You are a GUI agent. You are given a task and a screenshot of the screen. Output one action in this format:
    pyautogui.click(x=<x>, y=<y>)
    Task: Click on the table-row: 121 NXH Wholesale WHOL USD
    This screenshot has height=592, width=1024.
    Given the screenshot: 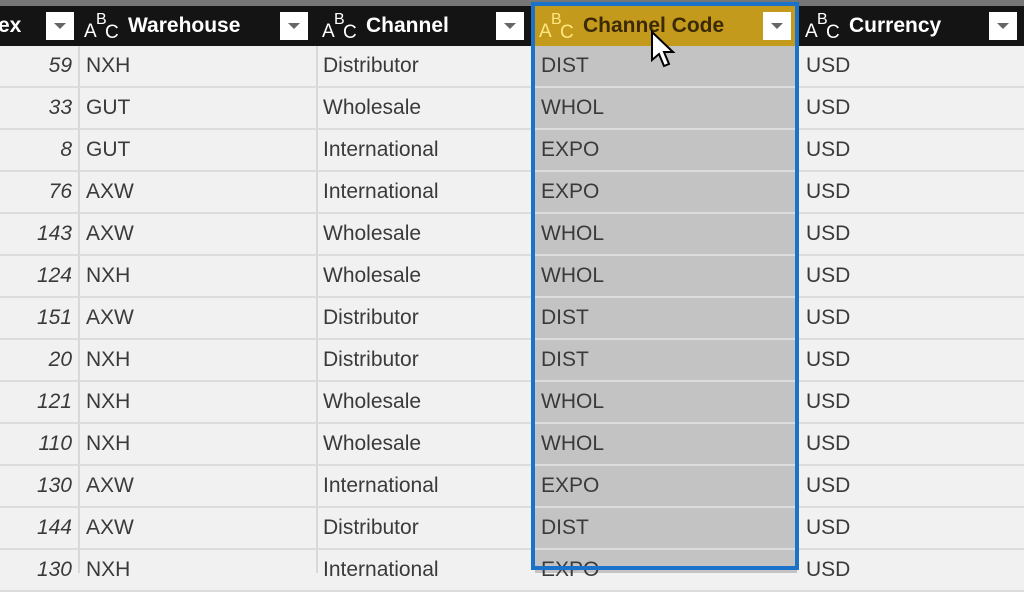 What is the action you would take?
    pyautogui.click(x=512, y=403)
    